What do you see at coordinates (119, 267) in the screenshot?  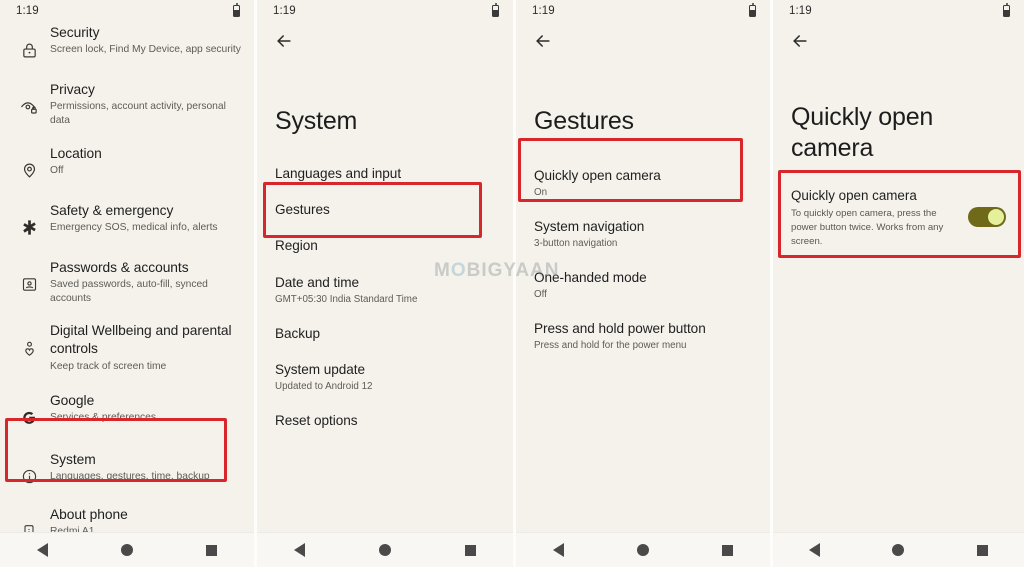 I see `item-title: Passwords & accounts` at bounding box center [119, 267].